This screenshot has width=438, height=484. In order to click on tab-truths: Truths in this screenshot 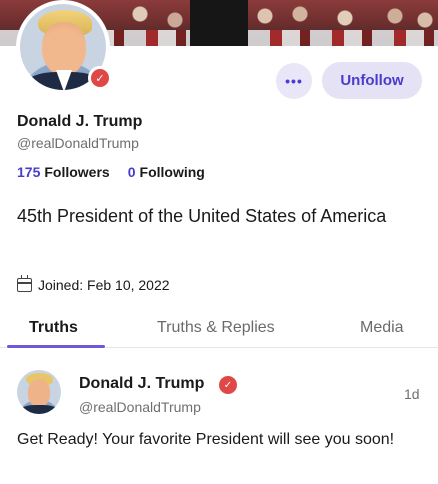, I will do `click(53, 328)`.